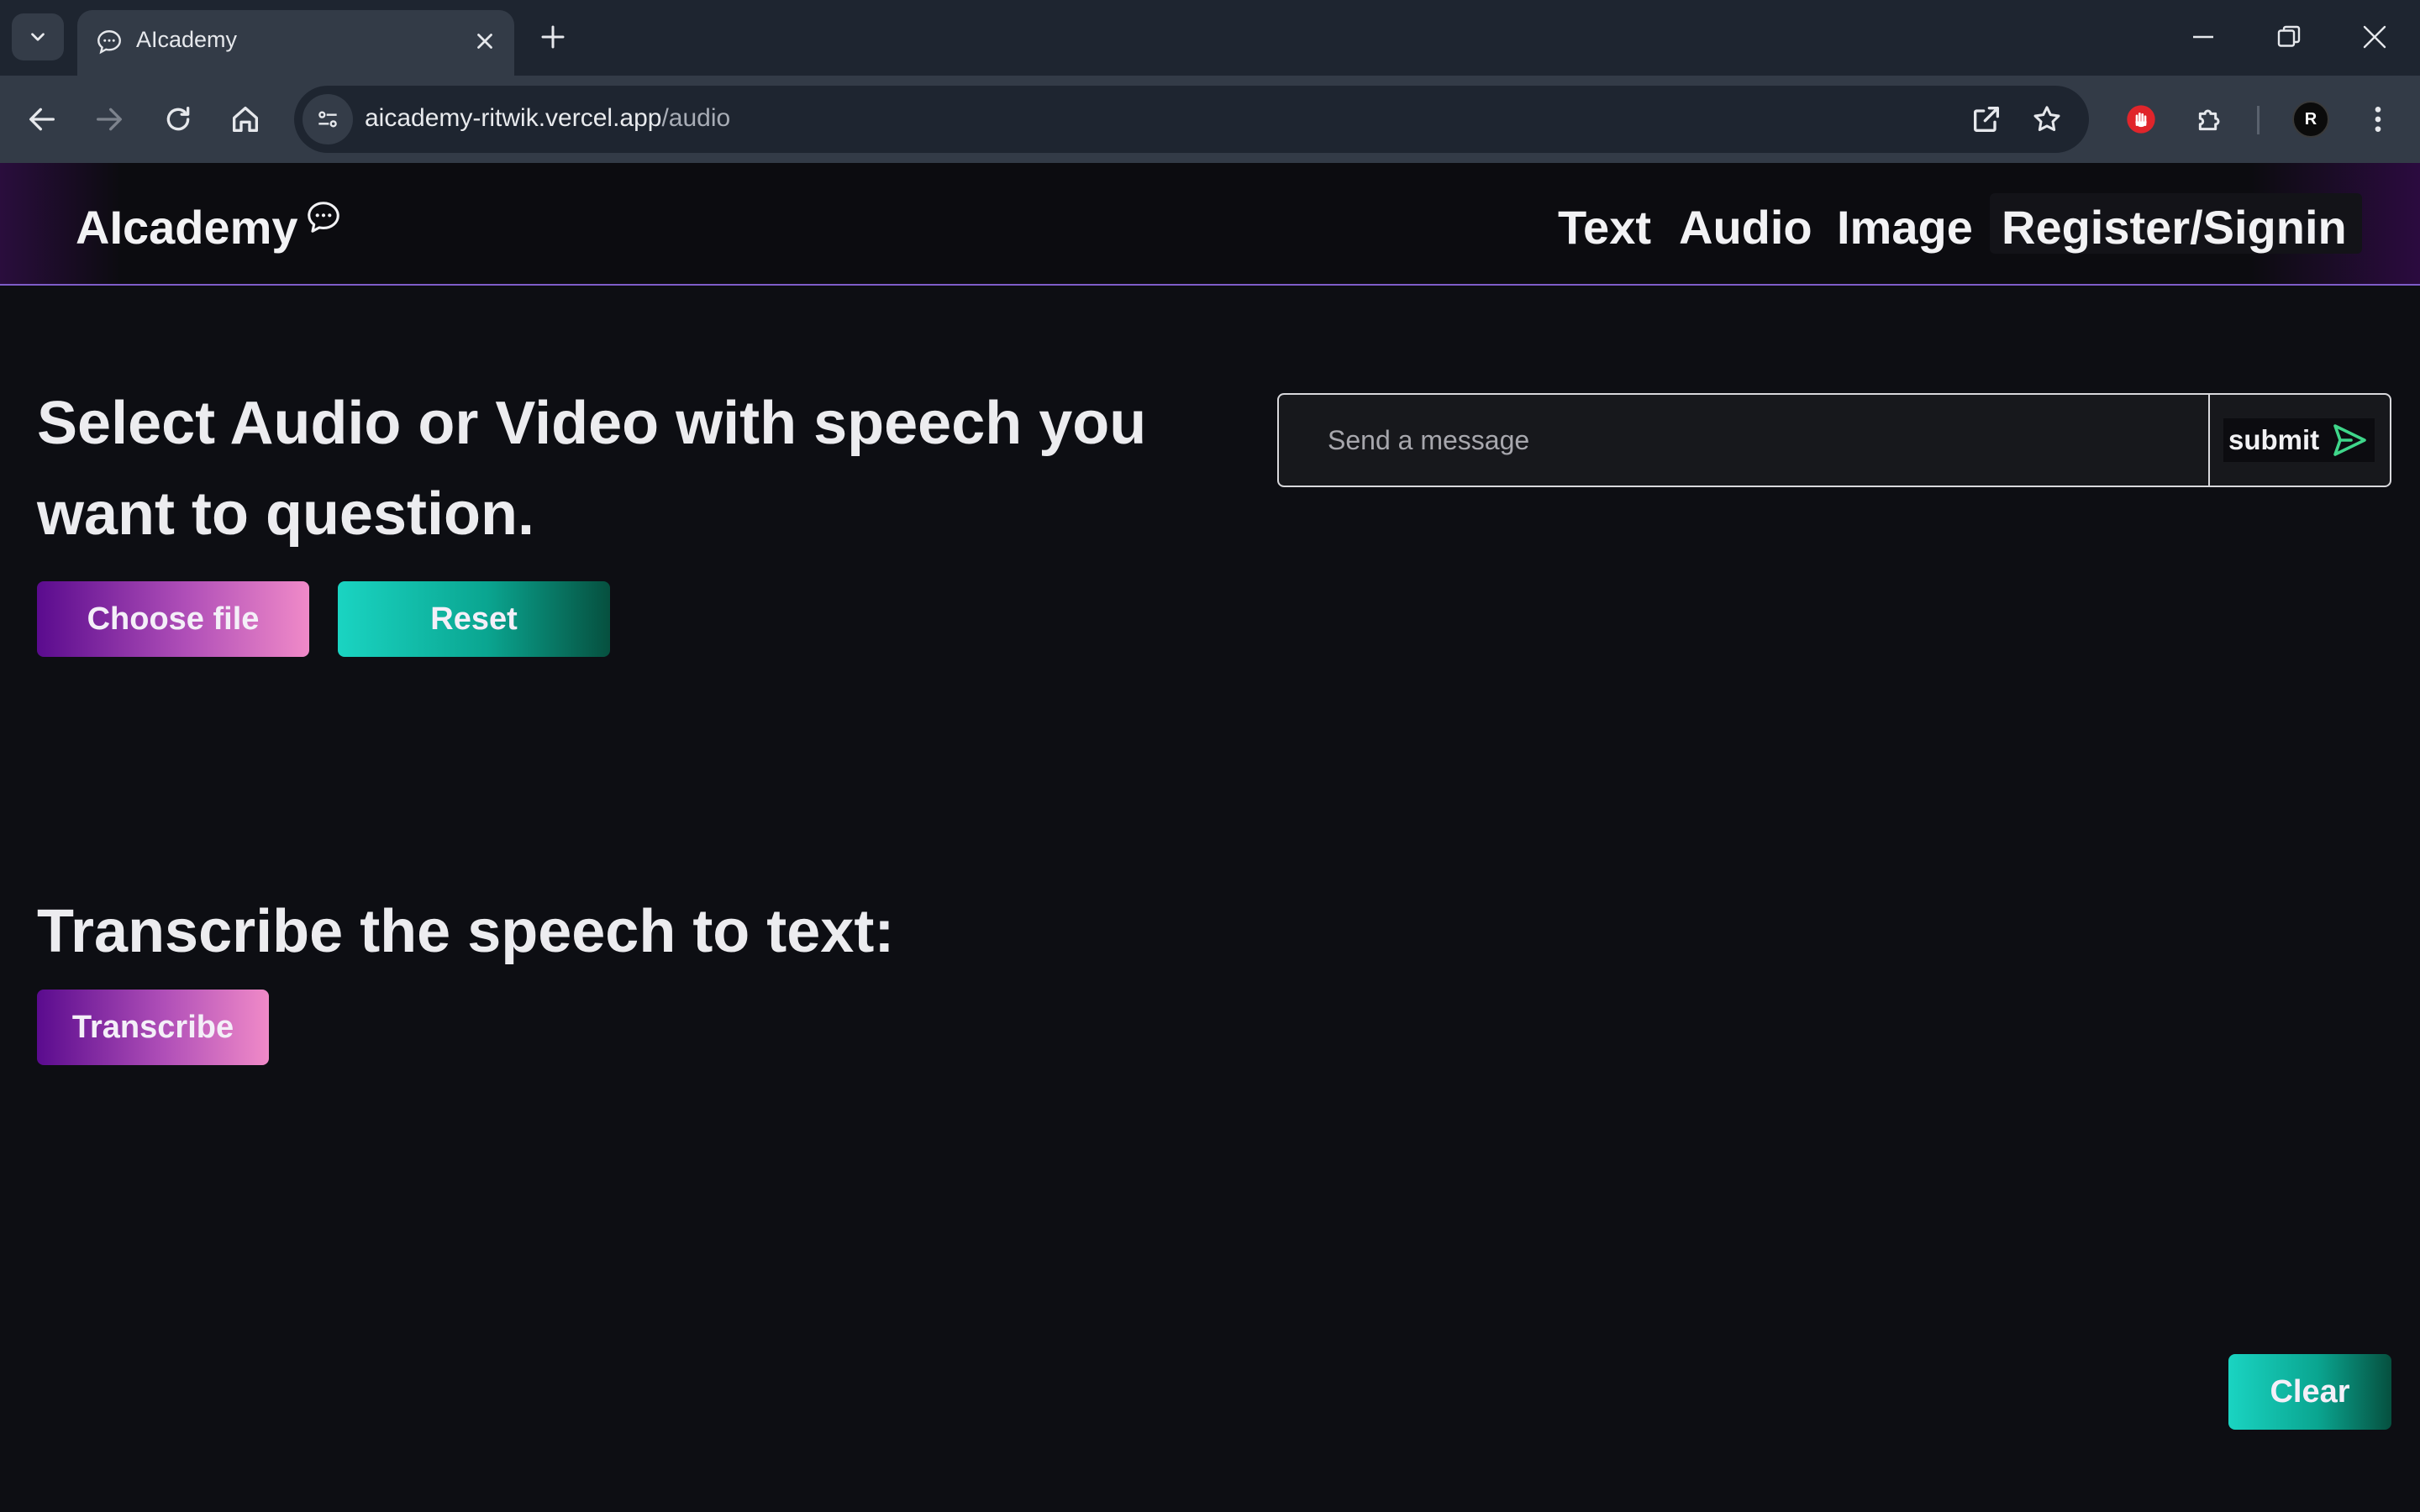  I want to click on reload-icon, so click(178, 119).